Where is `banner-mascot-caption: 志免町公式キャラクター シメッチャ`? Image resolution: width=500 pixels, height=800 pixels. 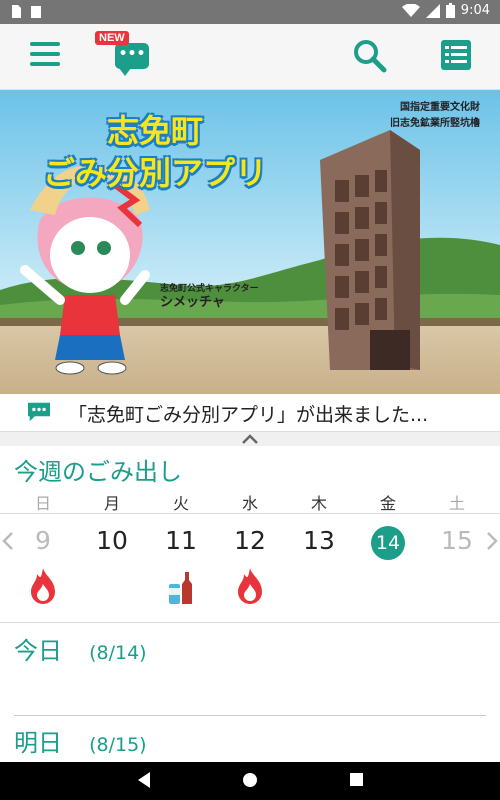
banner-mascot-caption: 志免町公式キャラクター シメッチャ is located at coordinates (209, 296).